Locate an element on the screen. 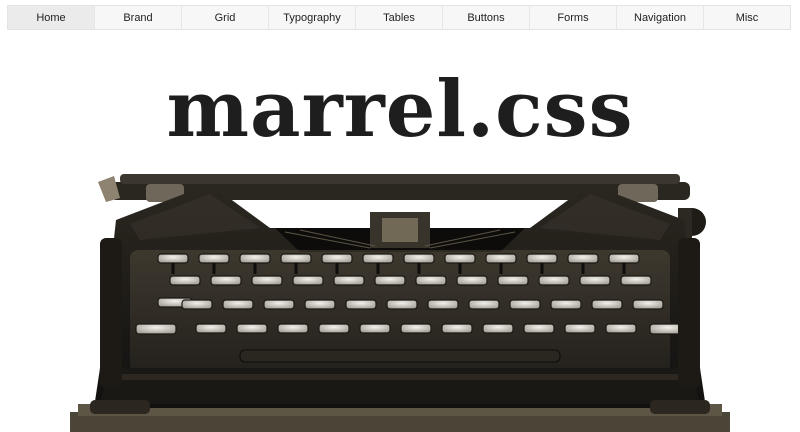 This screenshot has height=432, width=800. nav-item-buttons: Buttons is located at coordinates (486, 17).